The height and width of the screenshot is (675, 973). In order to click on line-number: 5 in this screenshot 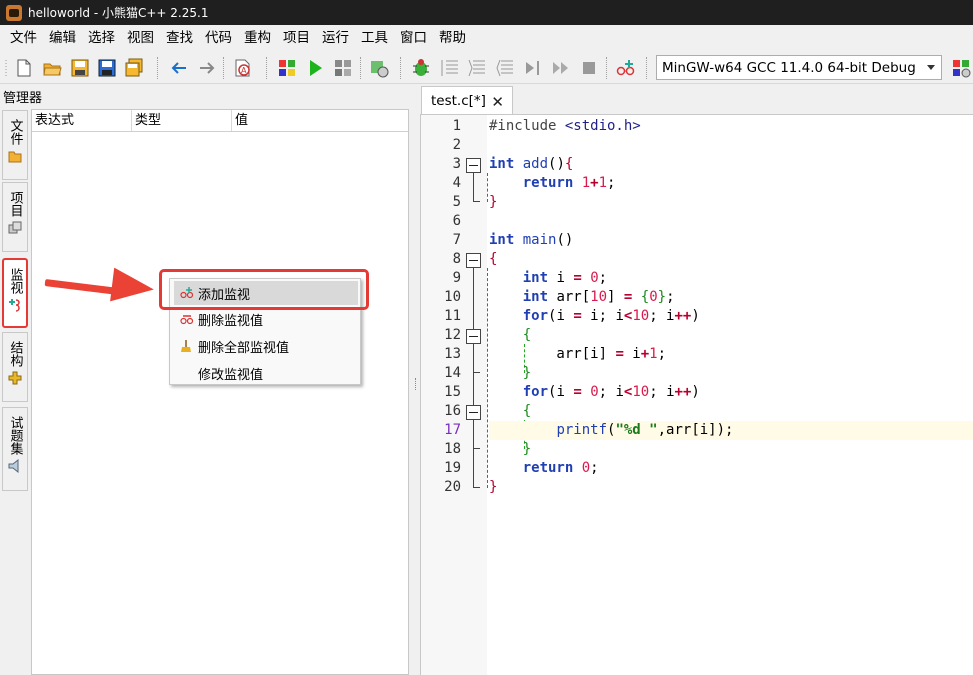, I will do `click(456, 202)`.